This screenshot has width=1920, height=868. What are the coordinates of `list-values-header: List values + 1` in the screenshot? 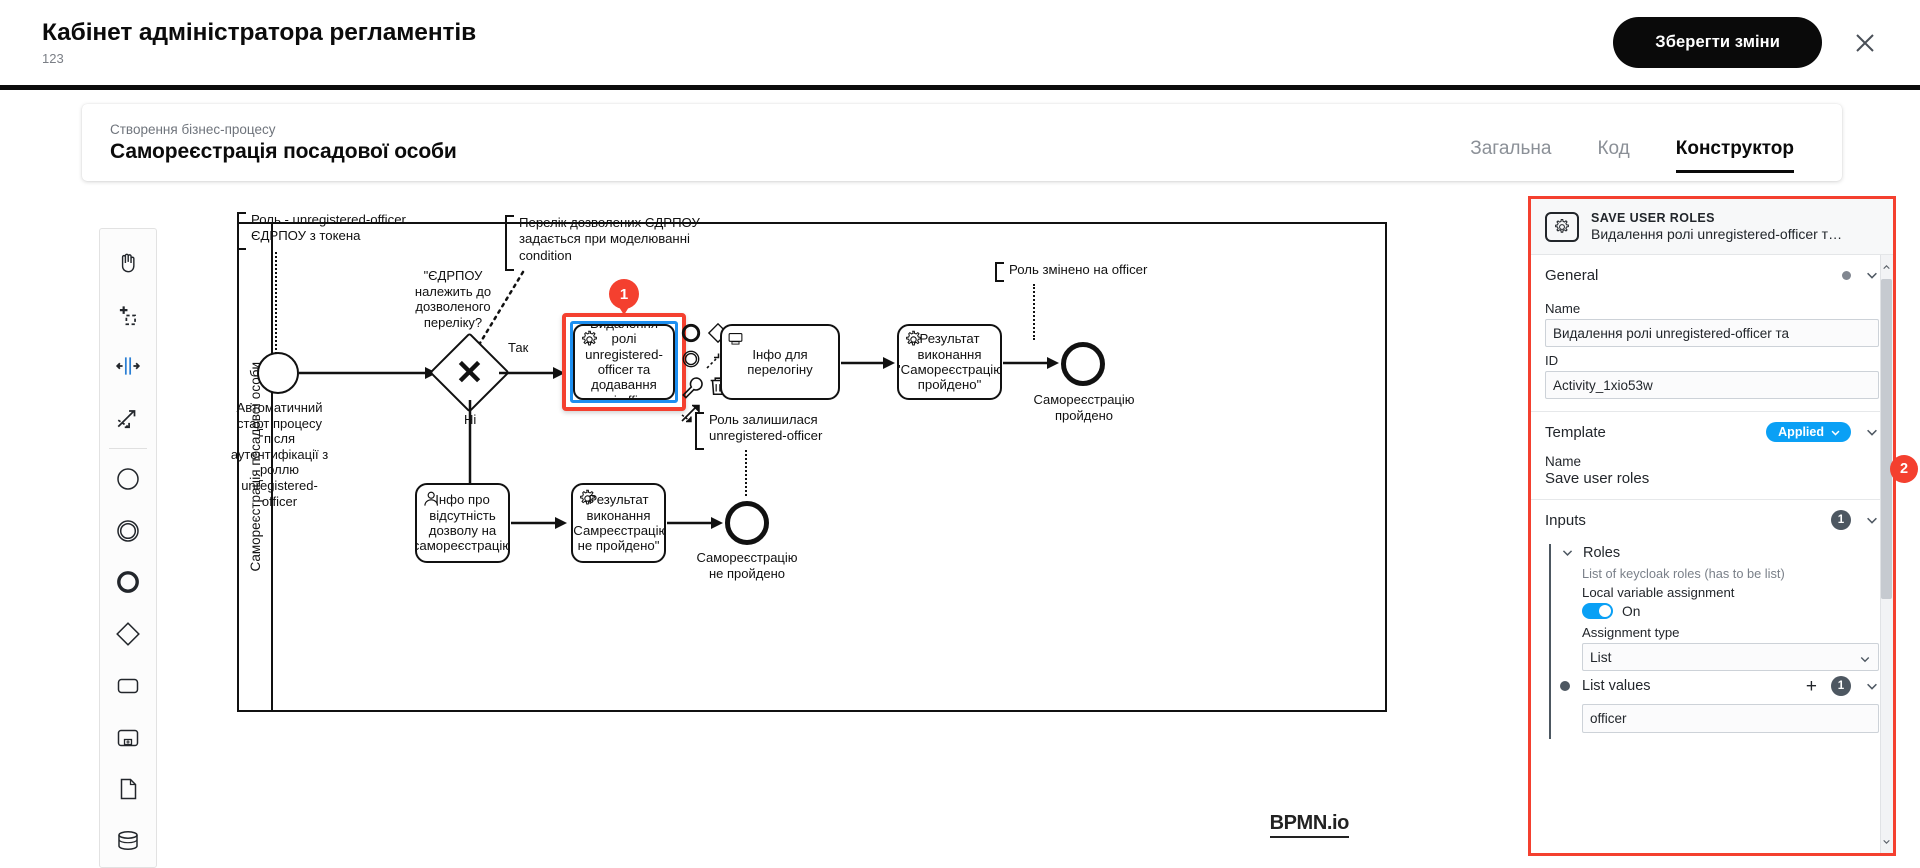 It's located at (1719, 686).